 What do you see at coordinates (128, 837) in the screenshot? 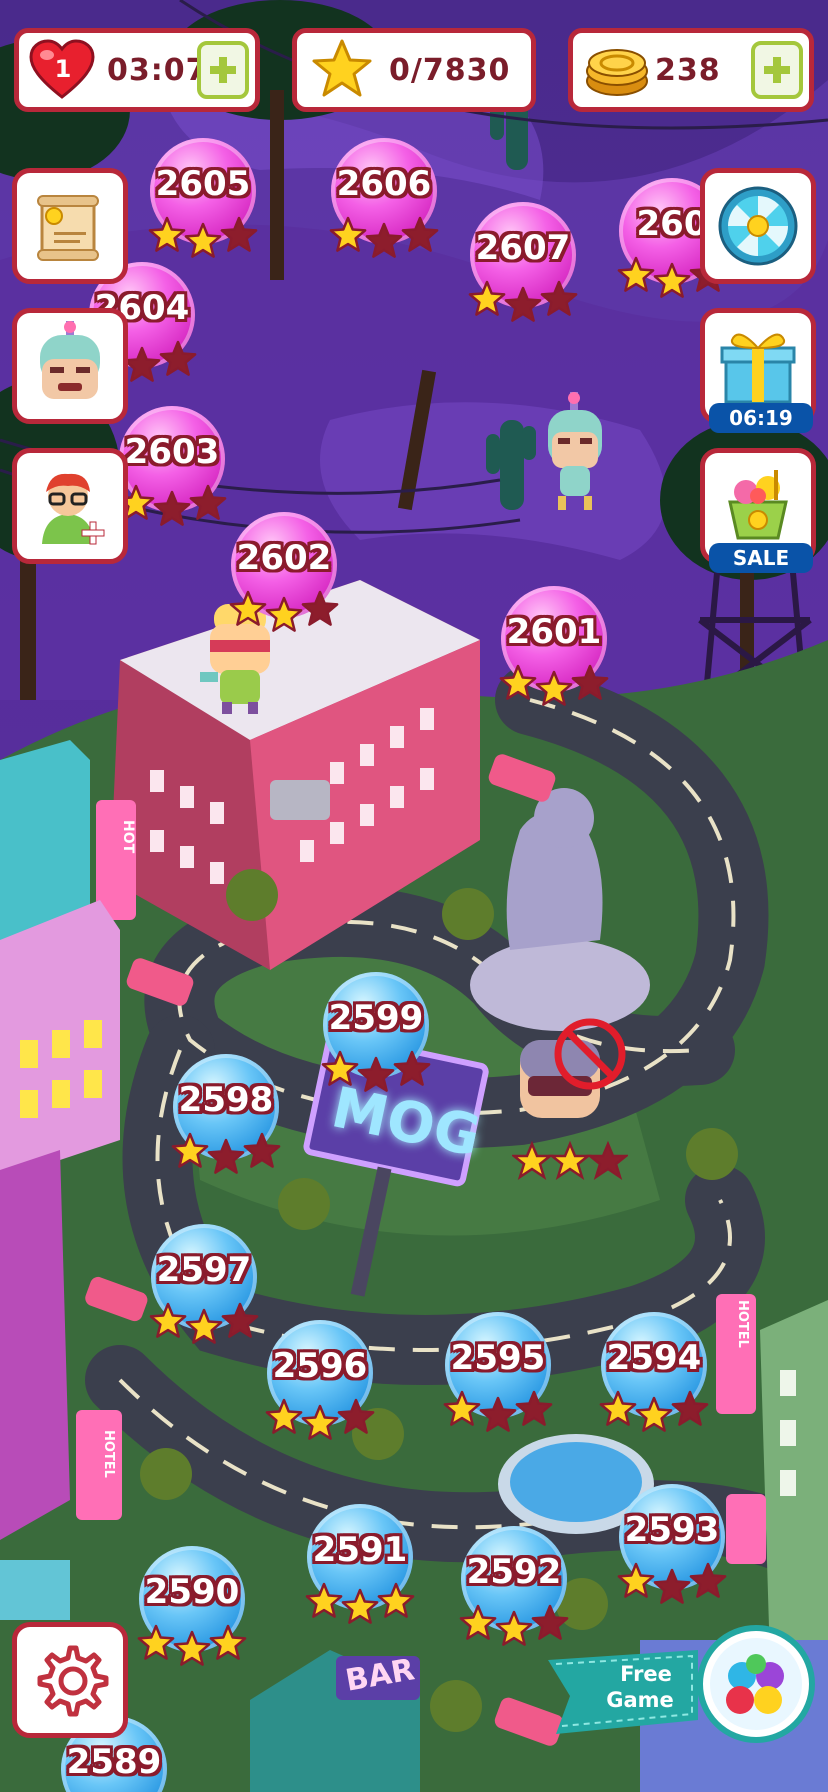
I see `hot-sign: HOT` at bounding box center [128, 837].